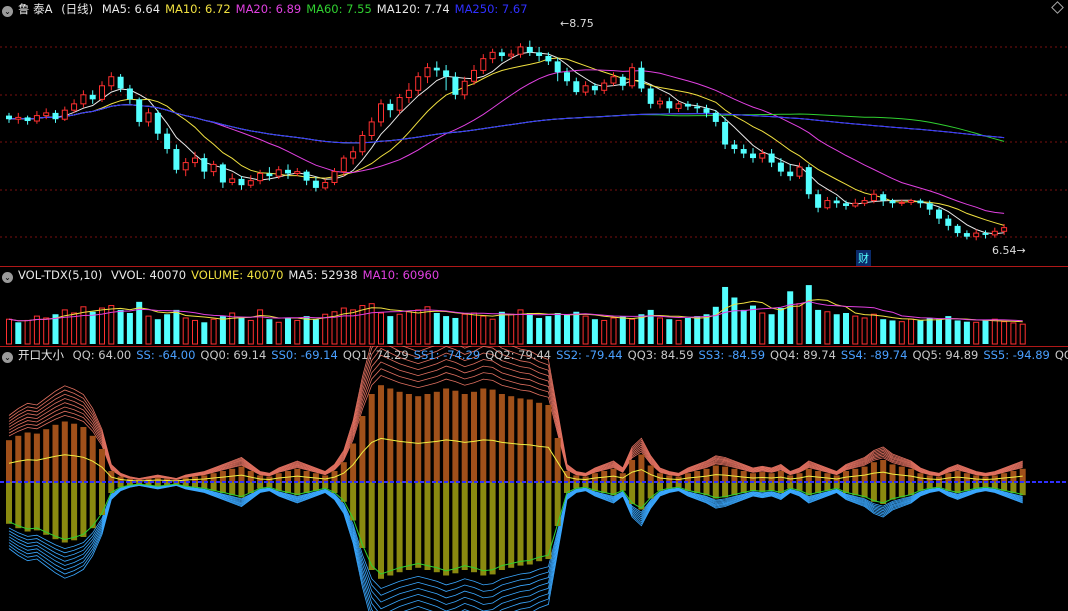 The width and height of the screenshot is (1068, 611). Describe the element at coordinates (732, 355) in the screenshot. I see `open-size-indicator-9: SS3: -84.59` at that location.